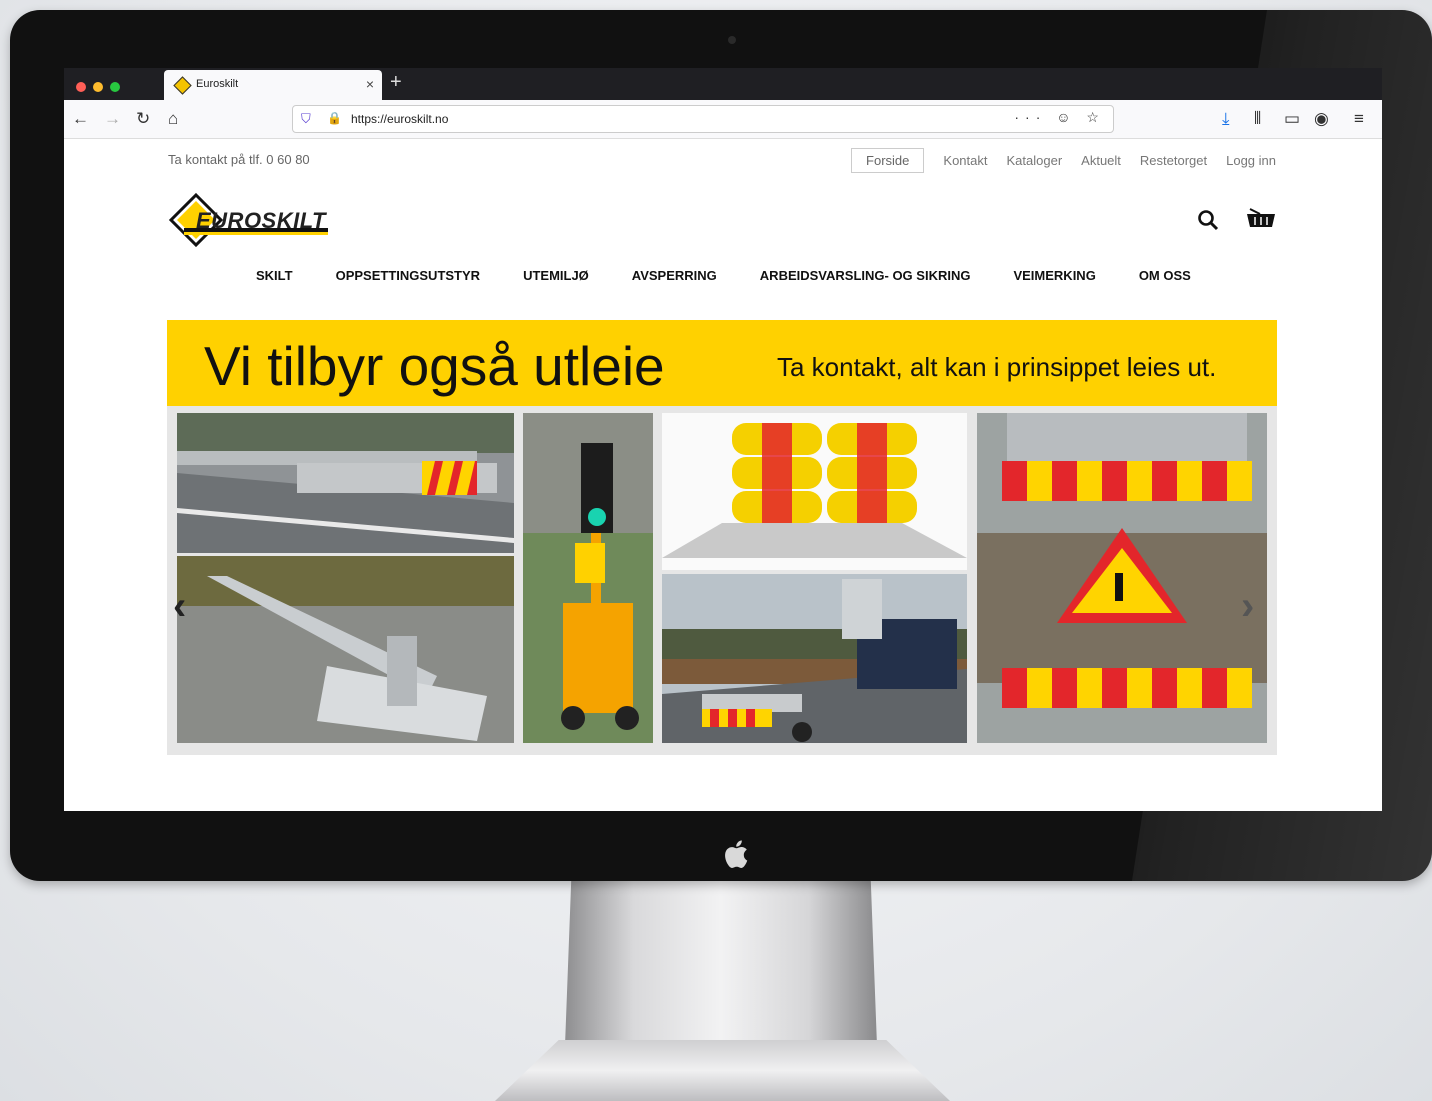 The height and width of the screenshot is (1101, 1432). Describe the element at coordinates (736, 854) in the screenshot. I see `apple-icon` at that location.